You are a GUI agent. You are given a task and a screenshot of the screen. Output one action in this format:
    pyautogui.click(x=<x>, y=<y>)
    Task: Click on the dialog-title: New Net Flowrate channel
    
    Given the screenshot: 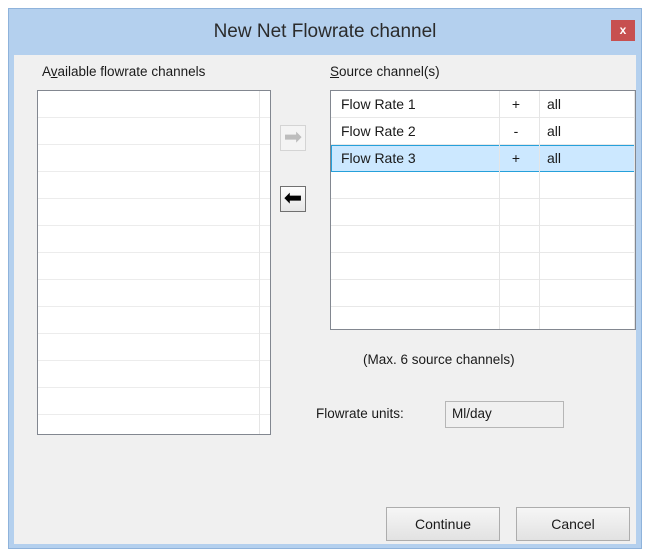 What is the action you would take?
    pyautogui.click(x=325, y=31)
    